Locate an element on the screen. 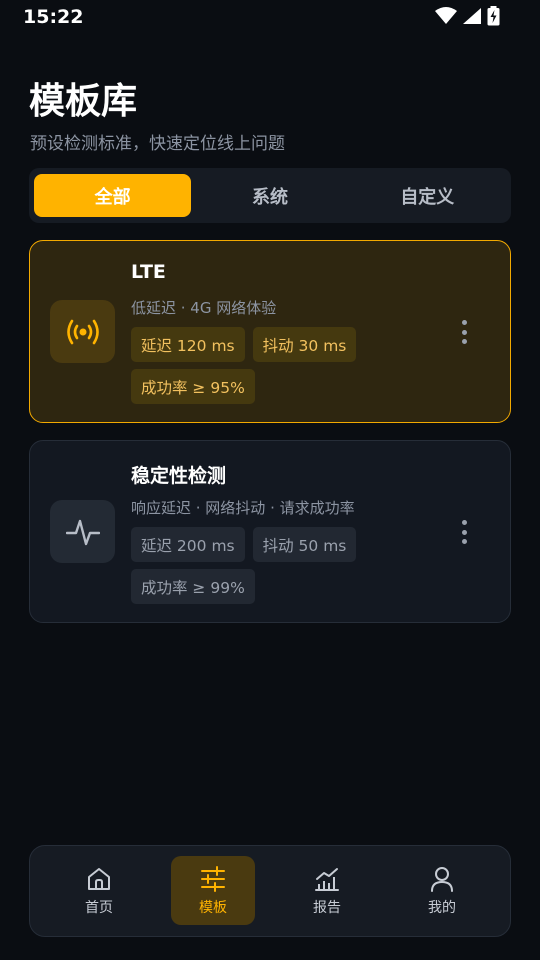 The height and width of the screenshot is (960, 540). chip-jitter: 抖动 50 ms is located at coordinates (304, 544).